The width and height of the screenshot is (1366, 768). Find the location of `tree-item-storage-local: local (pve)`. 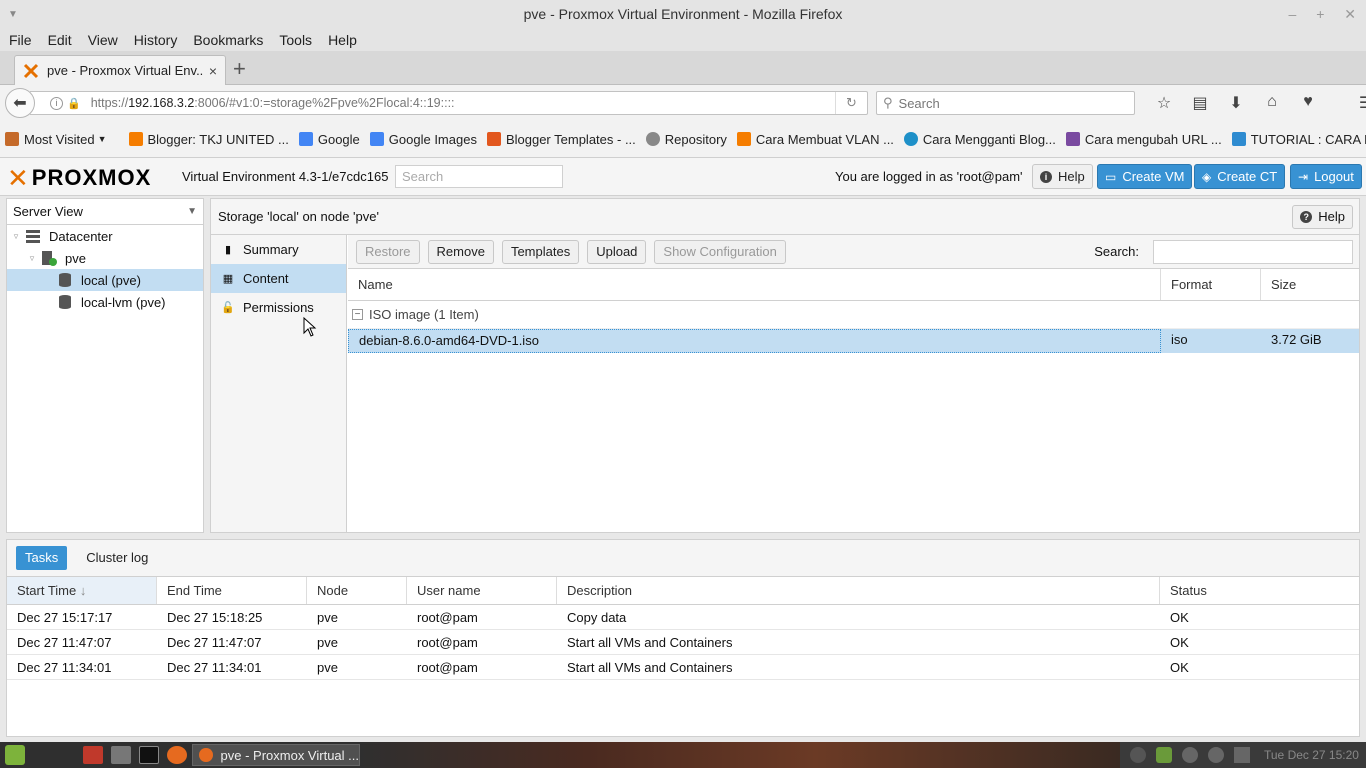

tree-item-storage-local: local (pve) is located at coordinates (105, 280).